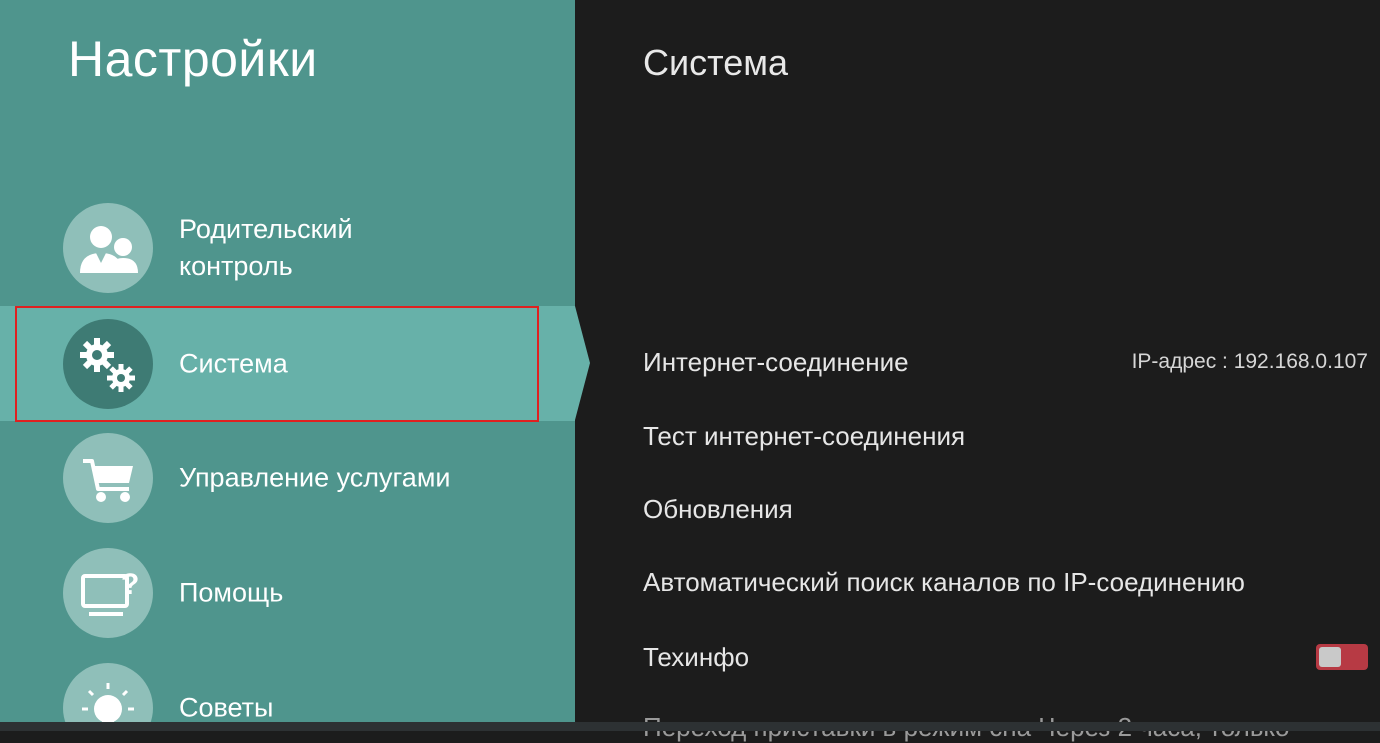 This screenshot has width=1380, height=743. What do you see at coordinates (108, 363) in the screenshot?
I see `gears-icon` at bounding box center [108, 363].